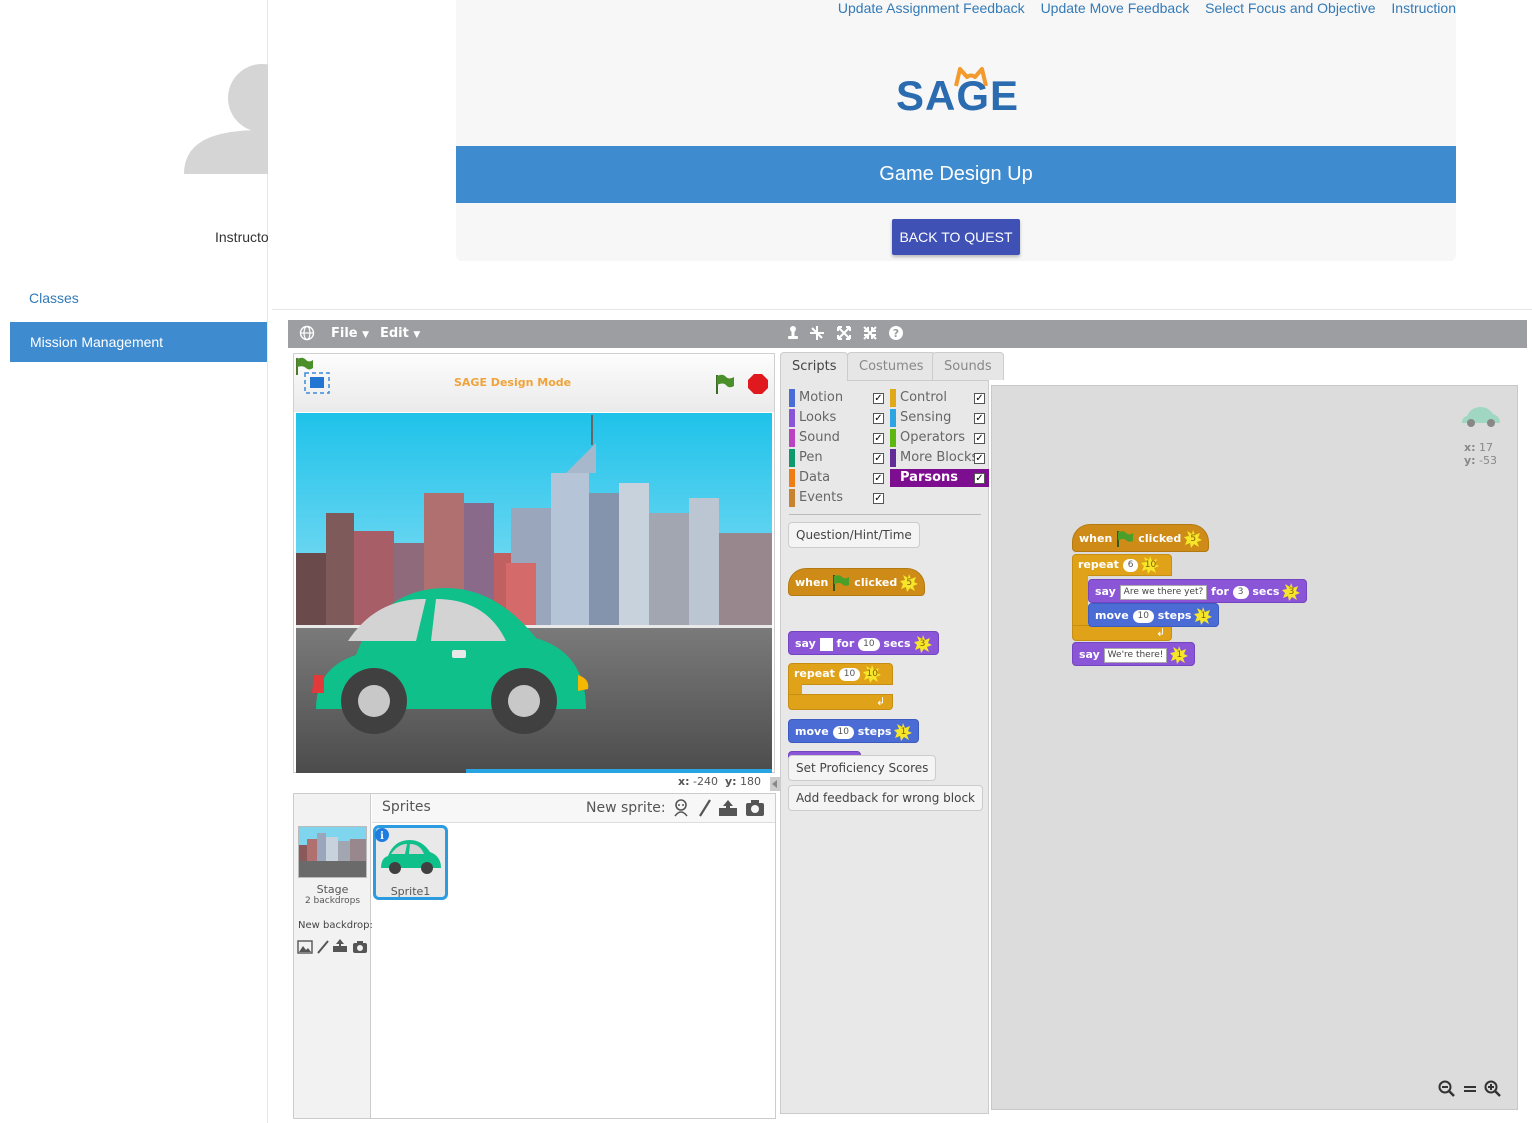 The width and height of the screenshot is (1532, 1123). What do you see at coordinates (1447, 1091) in the screenshot?
I see `zoom-out-icon` at bounding box center [1447, 1091].